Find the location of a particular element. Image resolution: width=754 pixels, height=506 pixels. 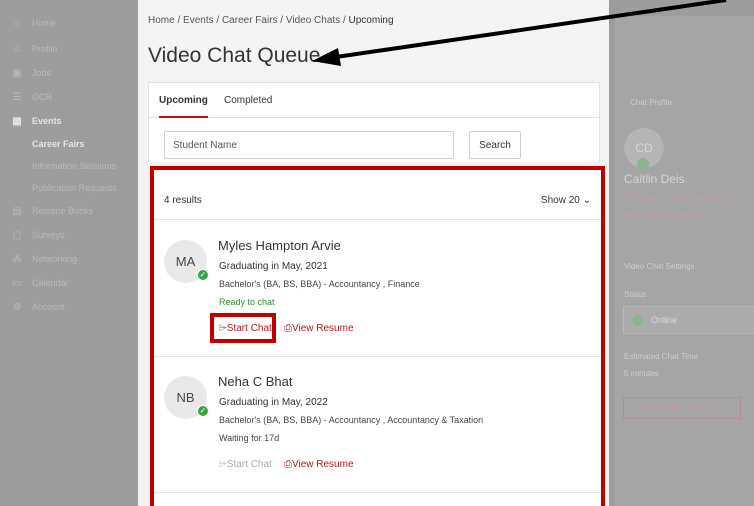

avatar: CD is located at coordinates (644, 149).